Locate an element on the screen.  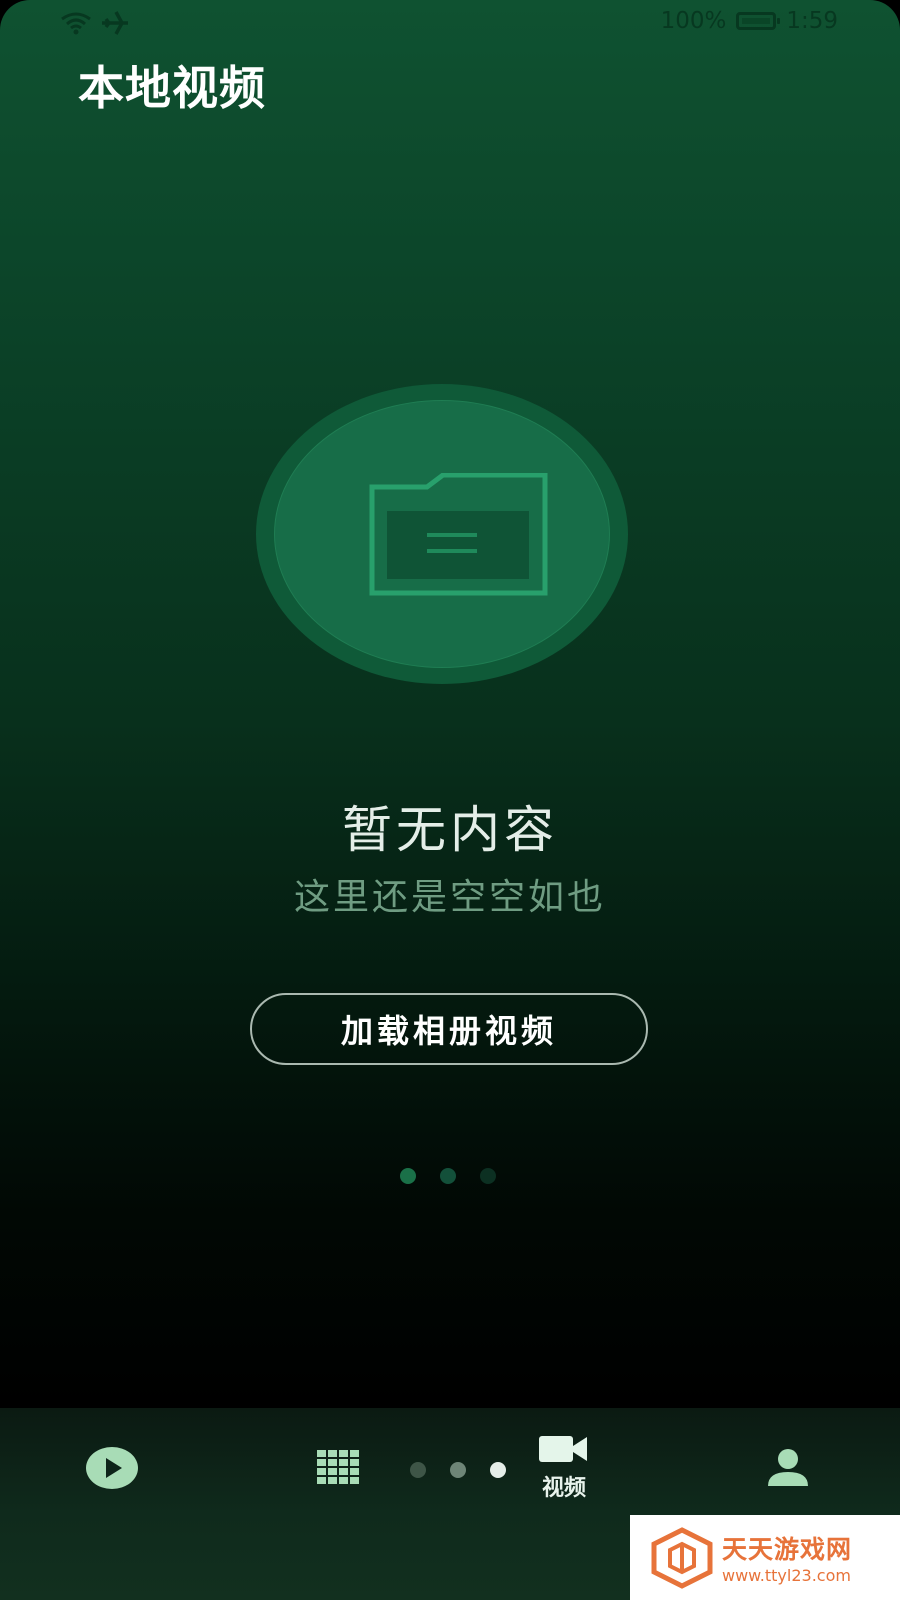
nav-item-player is located at coordinates (112, 1468).